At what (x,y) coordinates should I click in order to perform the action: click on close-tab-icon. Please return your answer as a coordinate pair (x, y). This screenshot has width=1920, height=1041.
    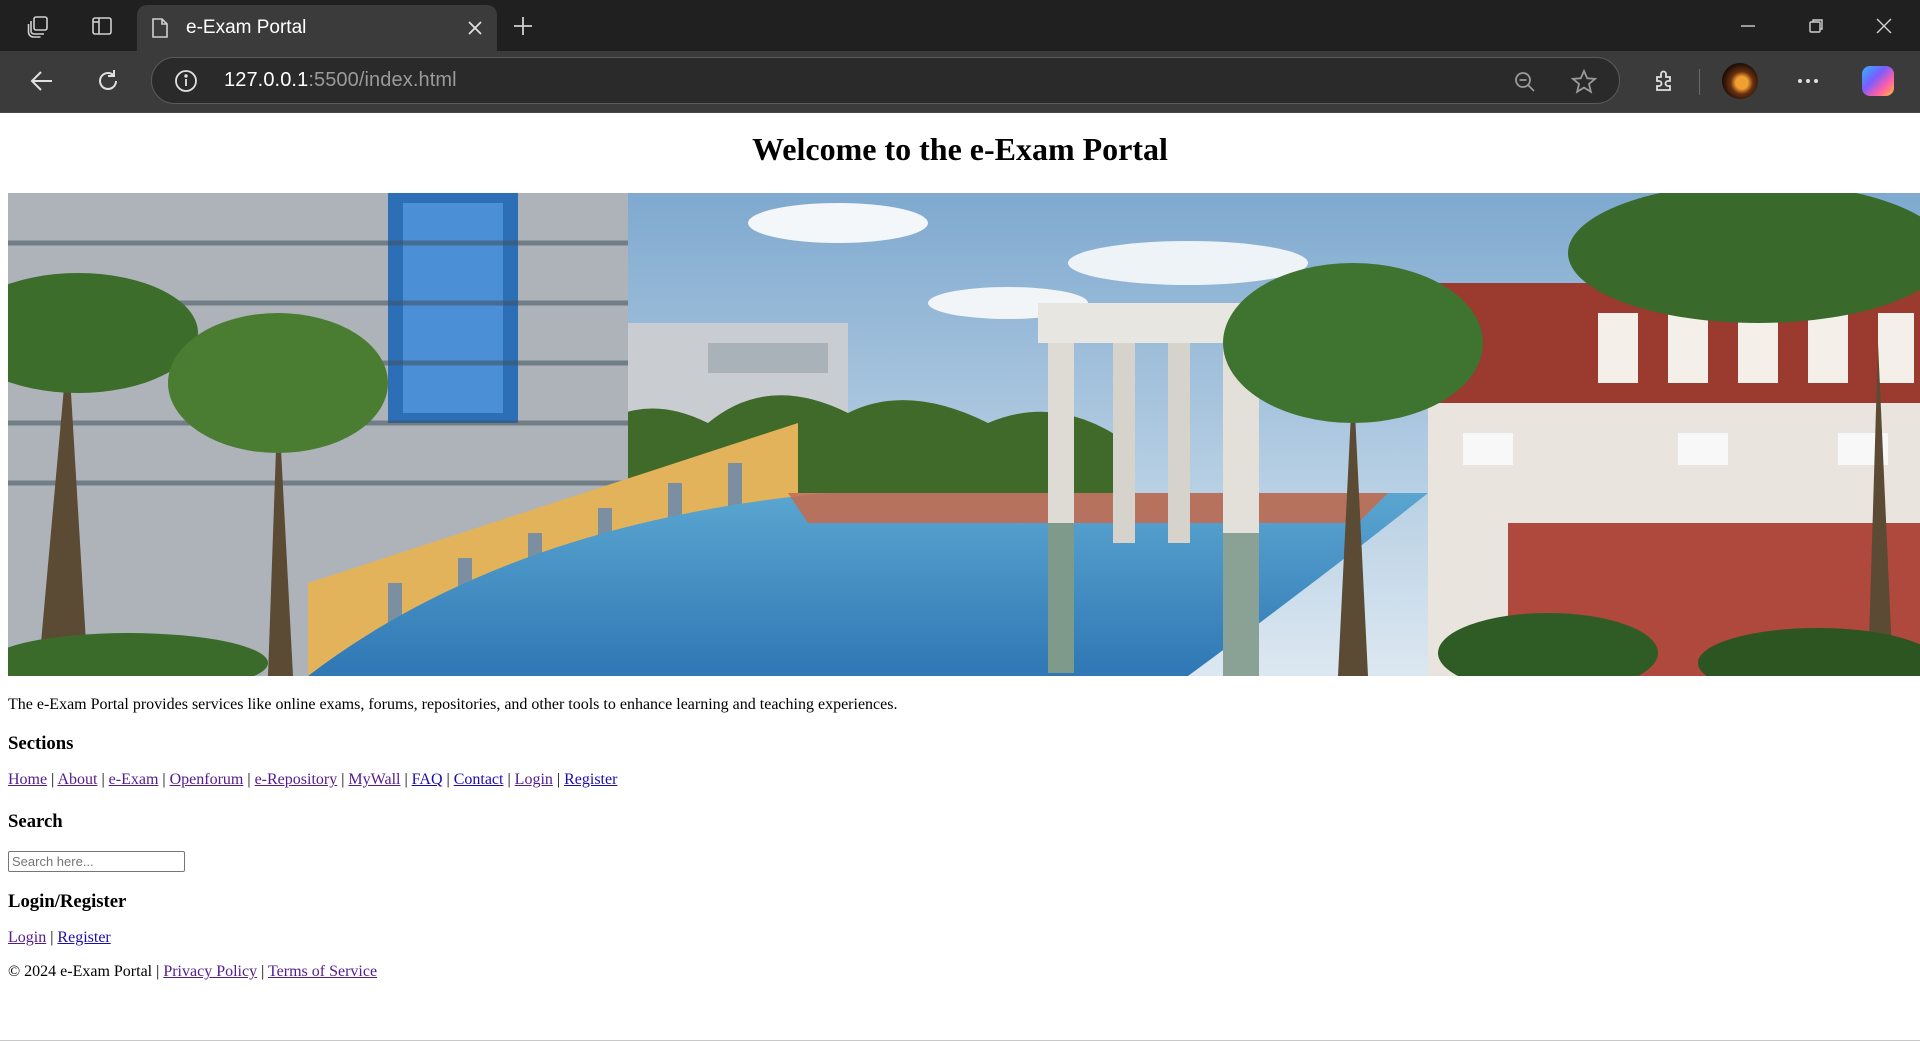
    Looking at the image, I should click on (475, 28).